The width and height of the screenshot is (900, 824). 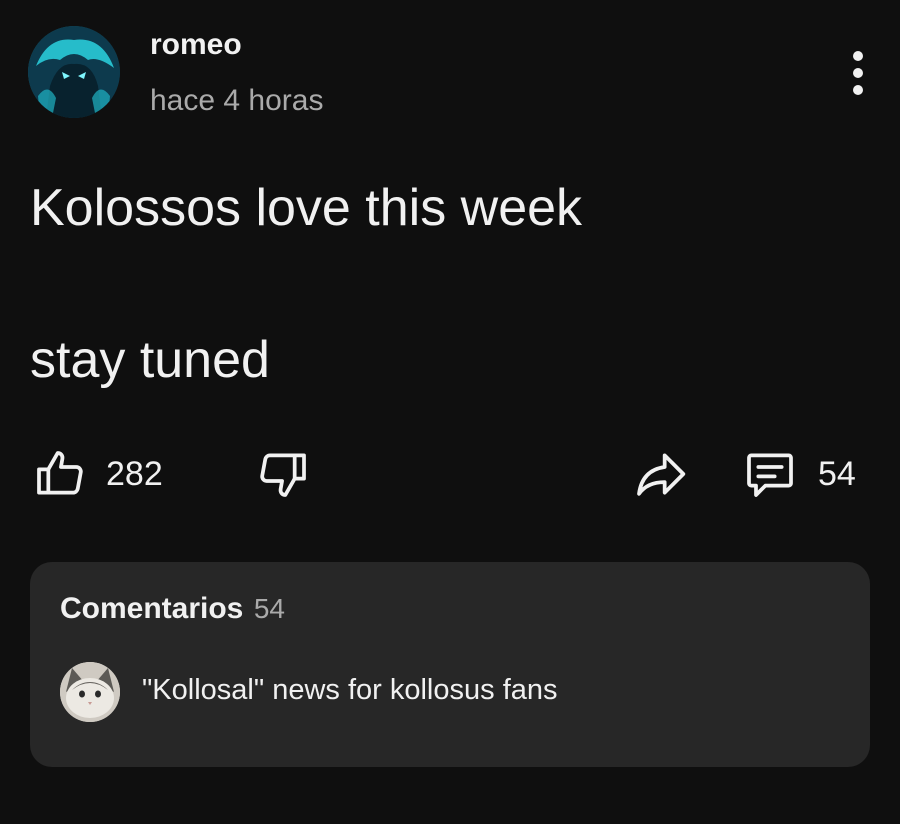 What do you see at coordinates (269, 608) in the screenshot?
I see `comments-count: 54` at bounding box center [269, 608].